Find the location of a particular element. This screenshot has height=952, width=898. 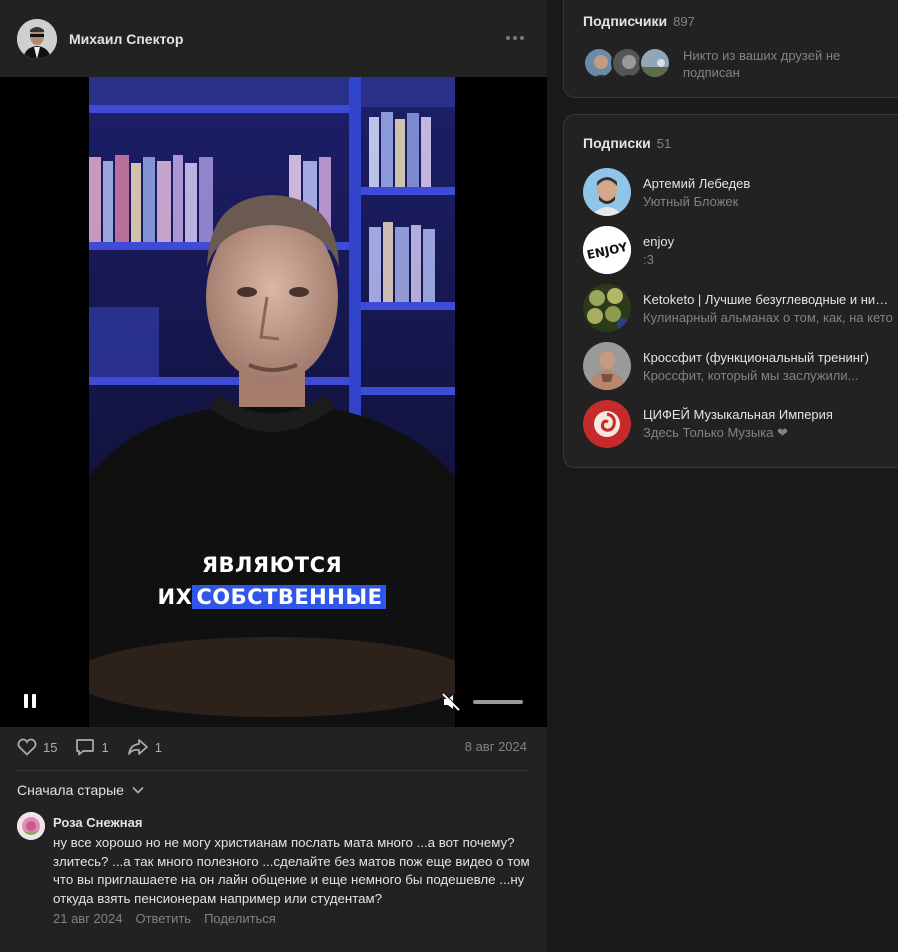

share-button: 1 is located at coordinates (144, 747).